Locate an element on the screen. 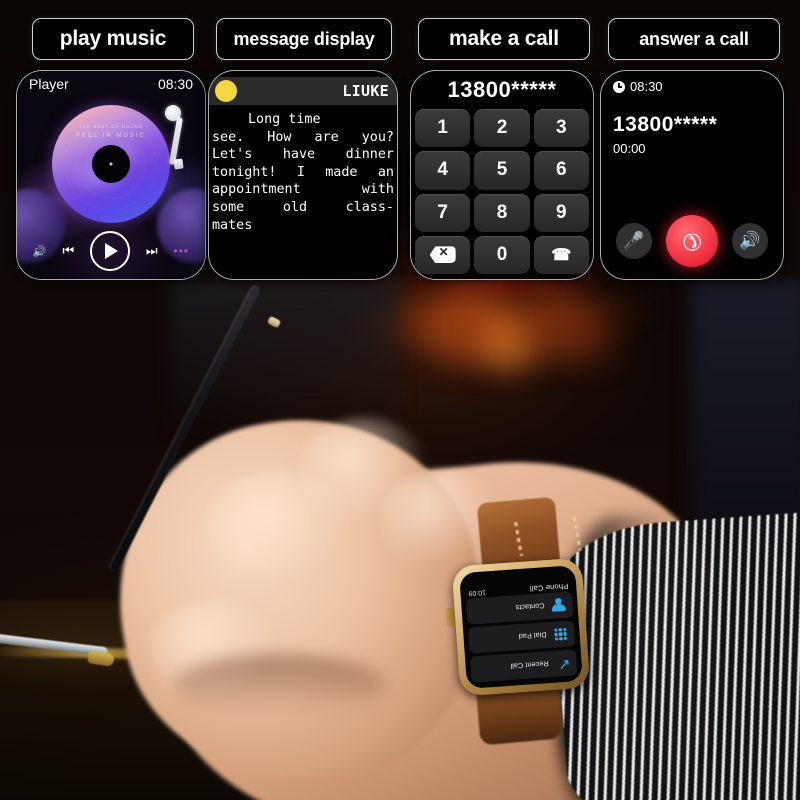 The image size is (800, 800). volume-icon: 🔊 is located at coordinates (40, 251).